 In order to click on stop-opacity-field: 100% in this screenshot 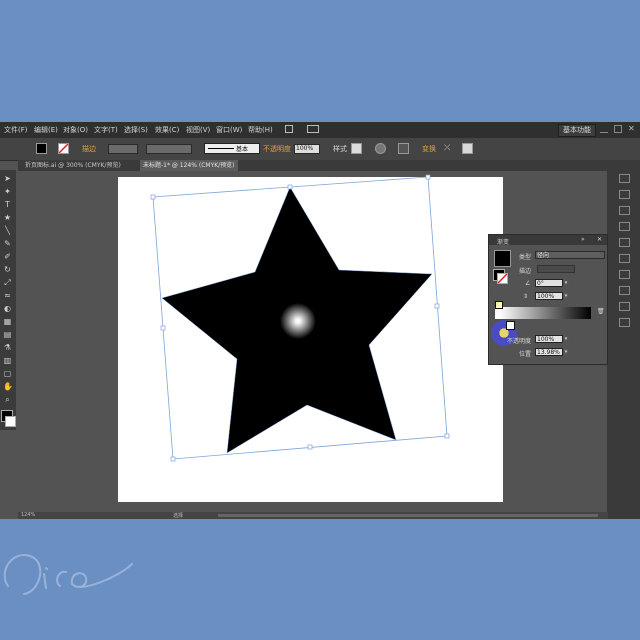, I will do `click(549, 339)`.